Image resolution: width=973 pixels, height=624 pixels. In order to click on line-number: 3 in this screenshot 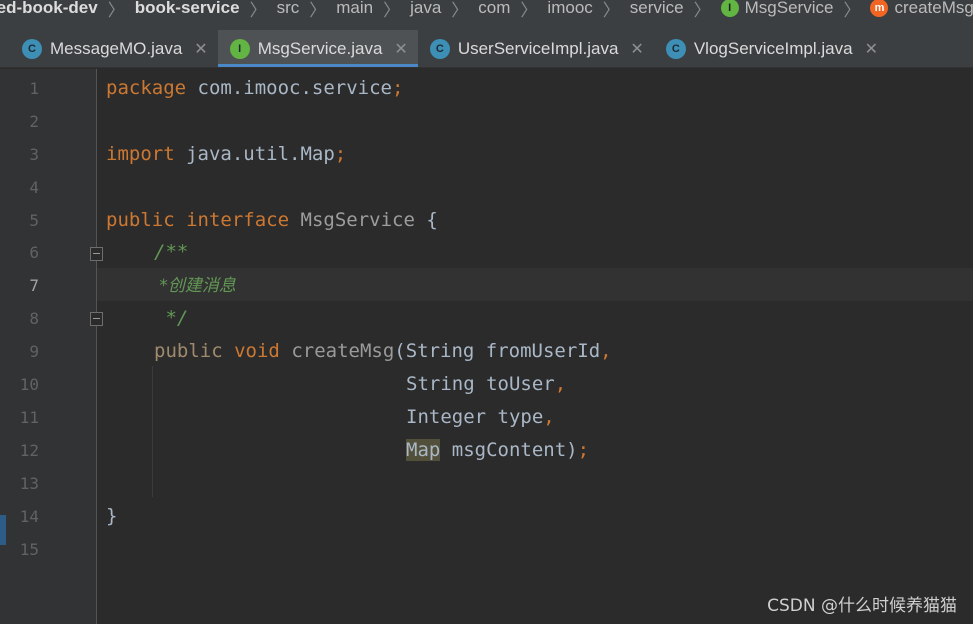, I will do `click(34, 154)`.